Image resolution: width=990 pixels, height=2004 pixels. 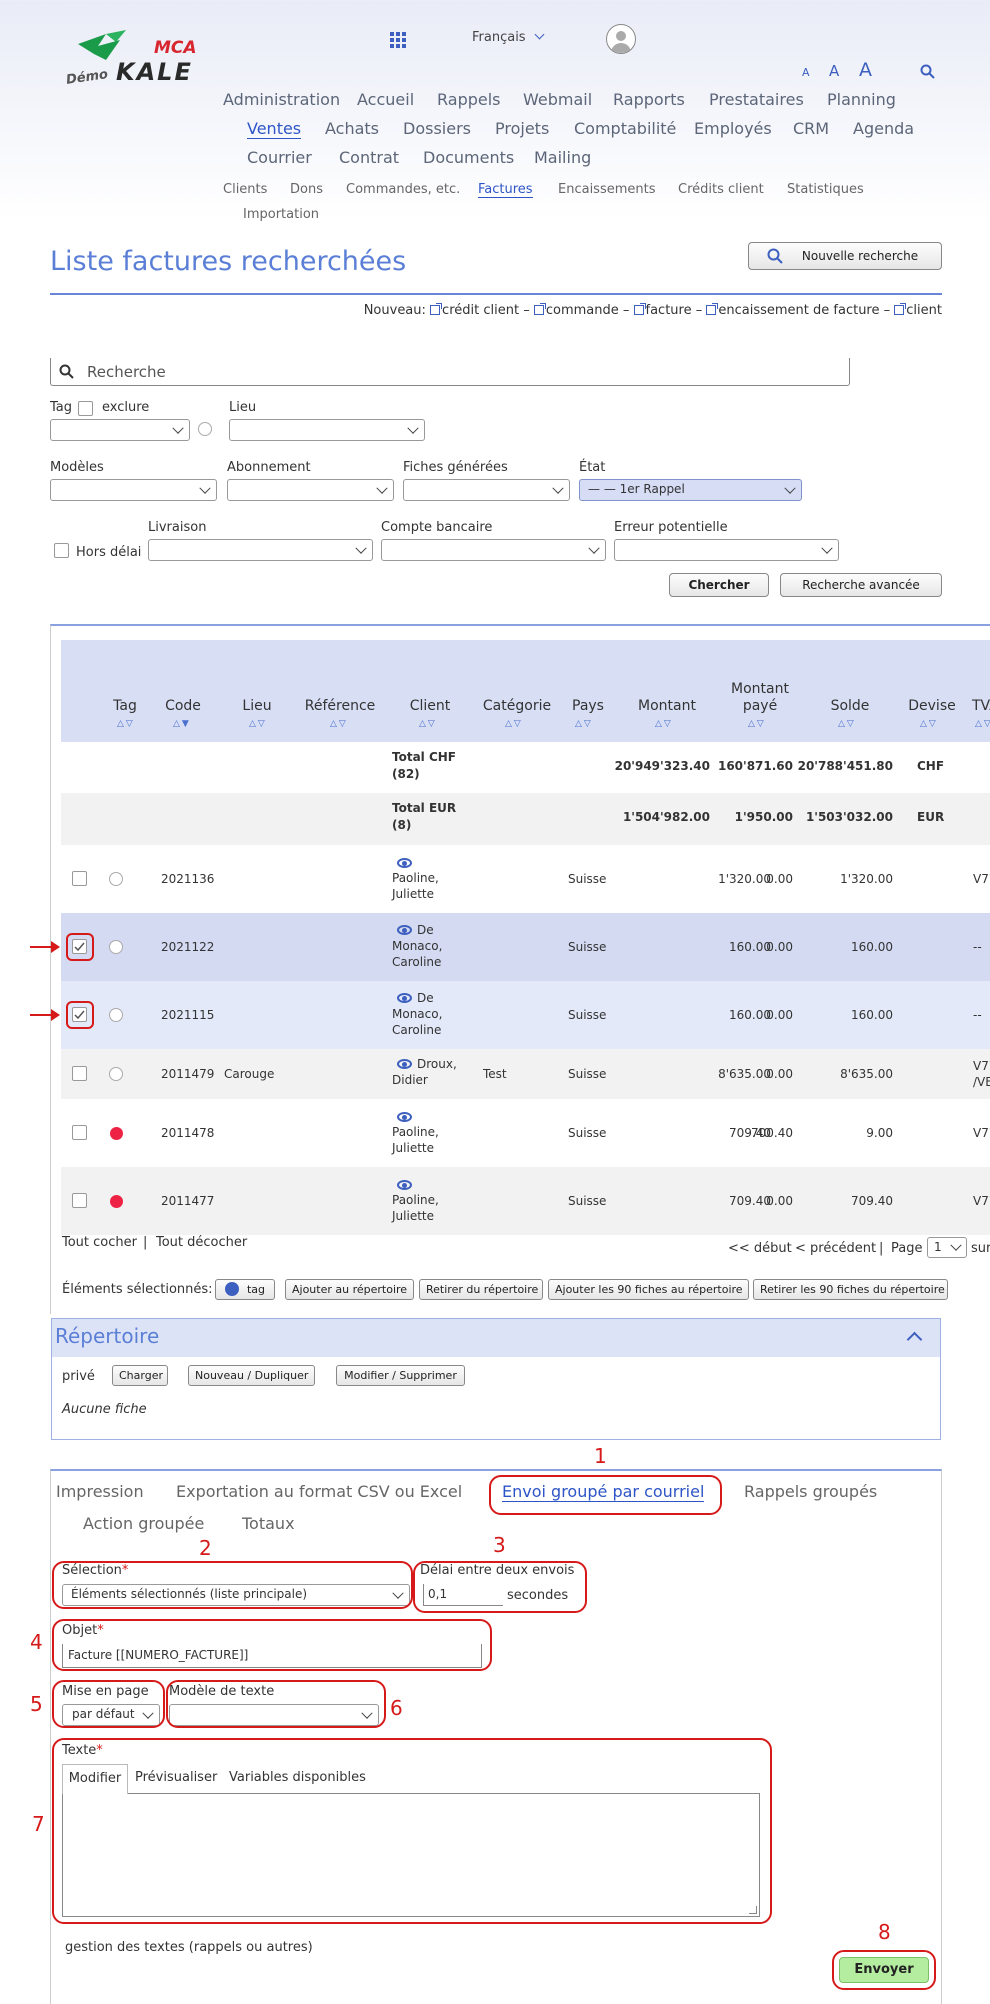 I want to click on col-tva: TVA, so click(x=981, y=706).